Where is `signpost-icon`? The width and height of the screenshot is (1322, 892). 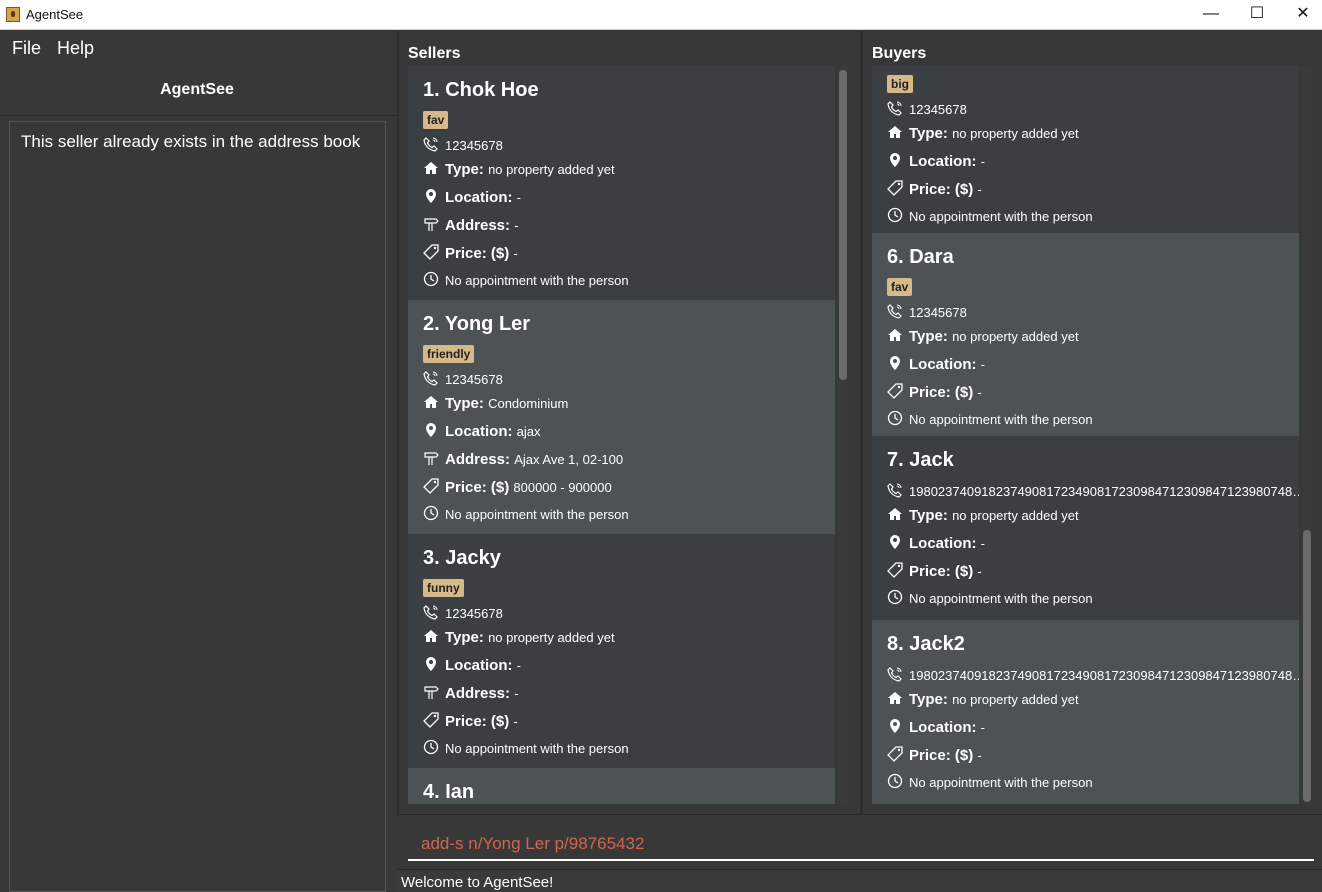
signpost-icon is located at coordinates (431, 692).